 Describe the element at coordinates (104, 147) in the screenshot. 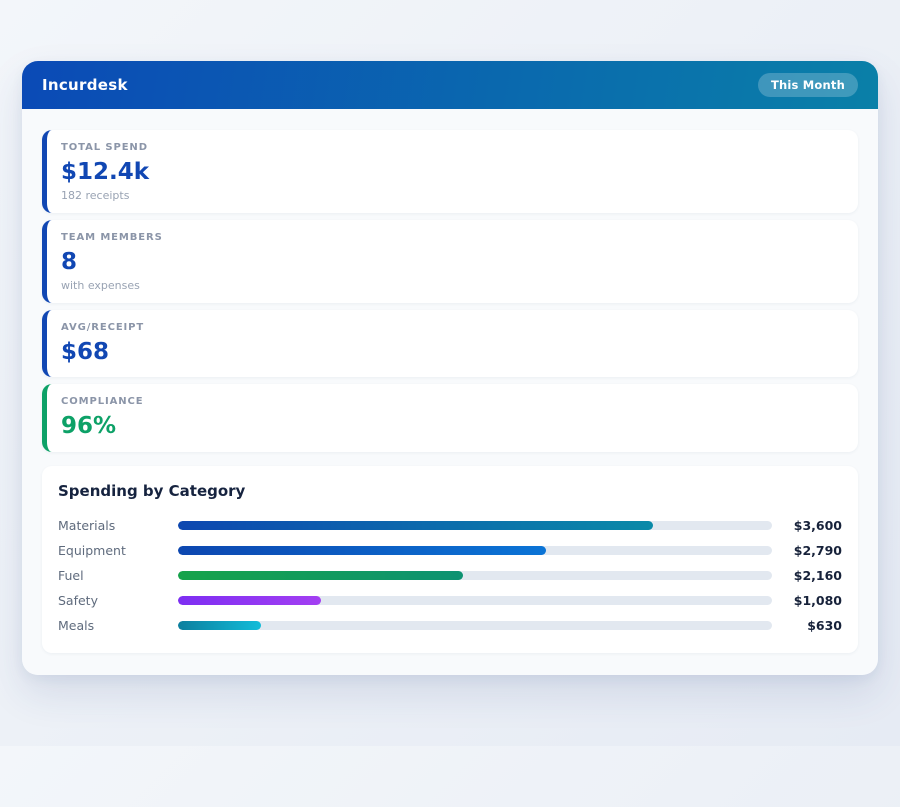

I see `stat-label: TOTAL SPEND` at that location.